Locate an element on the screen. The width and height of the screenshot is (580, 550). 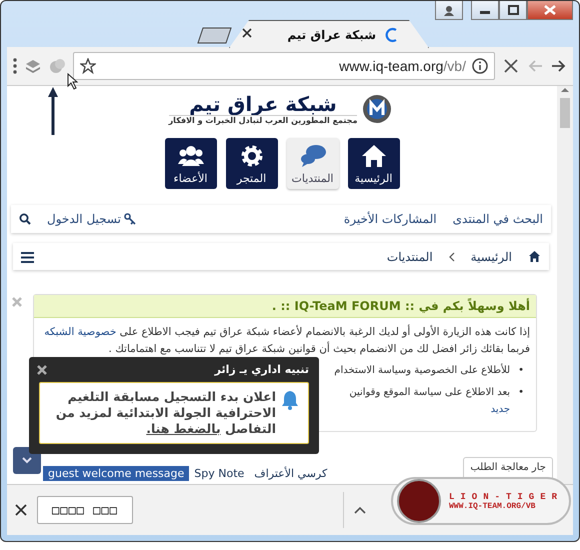
profile-button is located at coordinates (449, 10).